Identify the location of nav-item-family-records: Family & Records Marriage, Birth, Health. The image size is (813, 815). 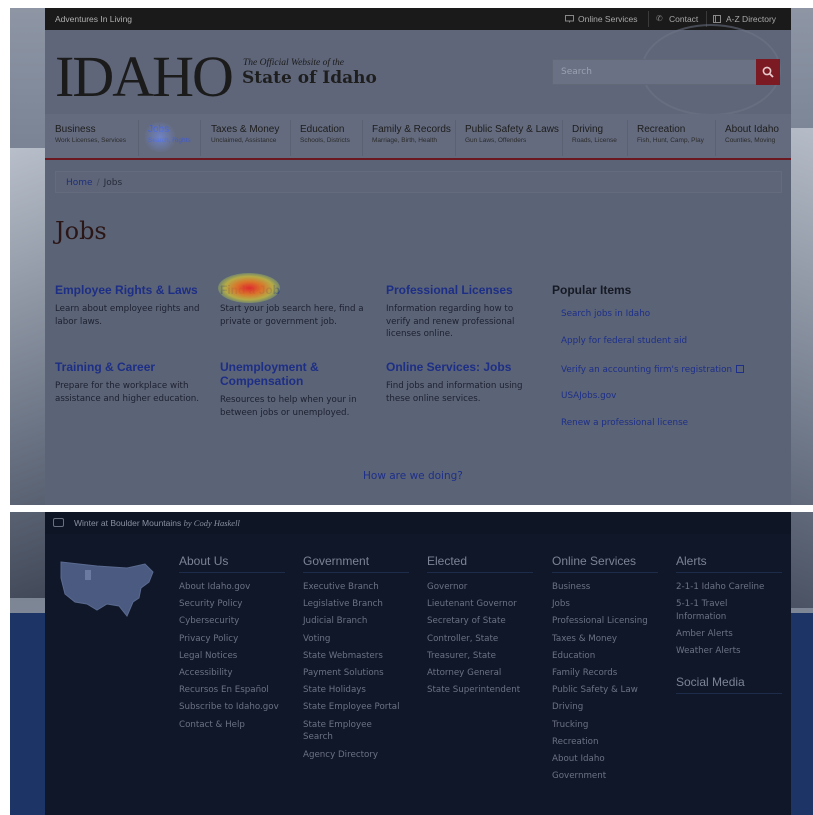
(411, 134).